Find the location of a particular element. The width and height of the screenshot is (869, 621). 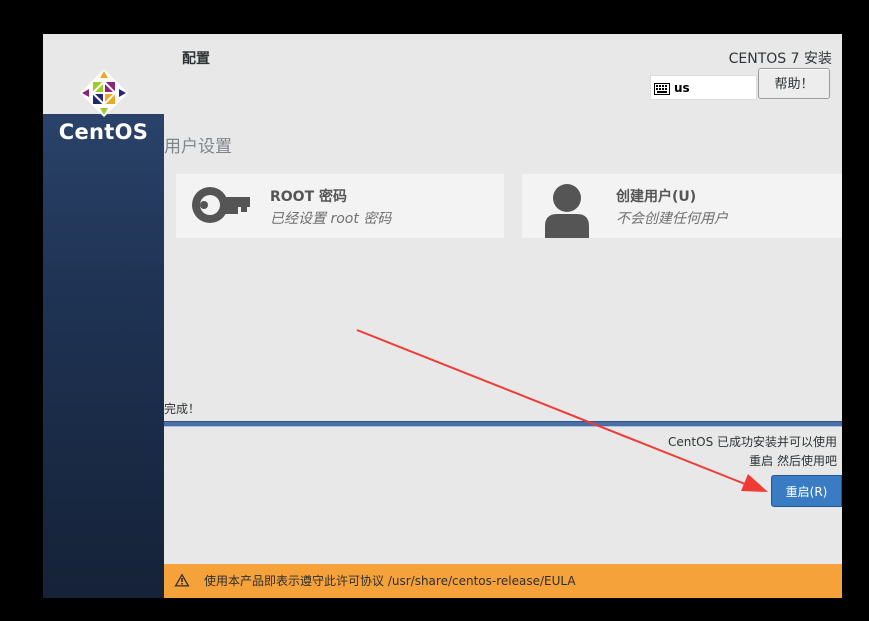

product-title: CENTOS 7 安装 is located at coordinates (780, 59).